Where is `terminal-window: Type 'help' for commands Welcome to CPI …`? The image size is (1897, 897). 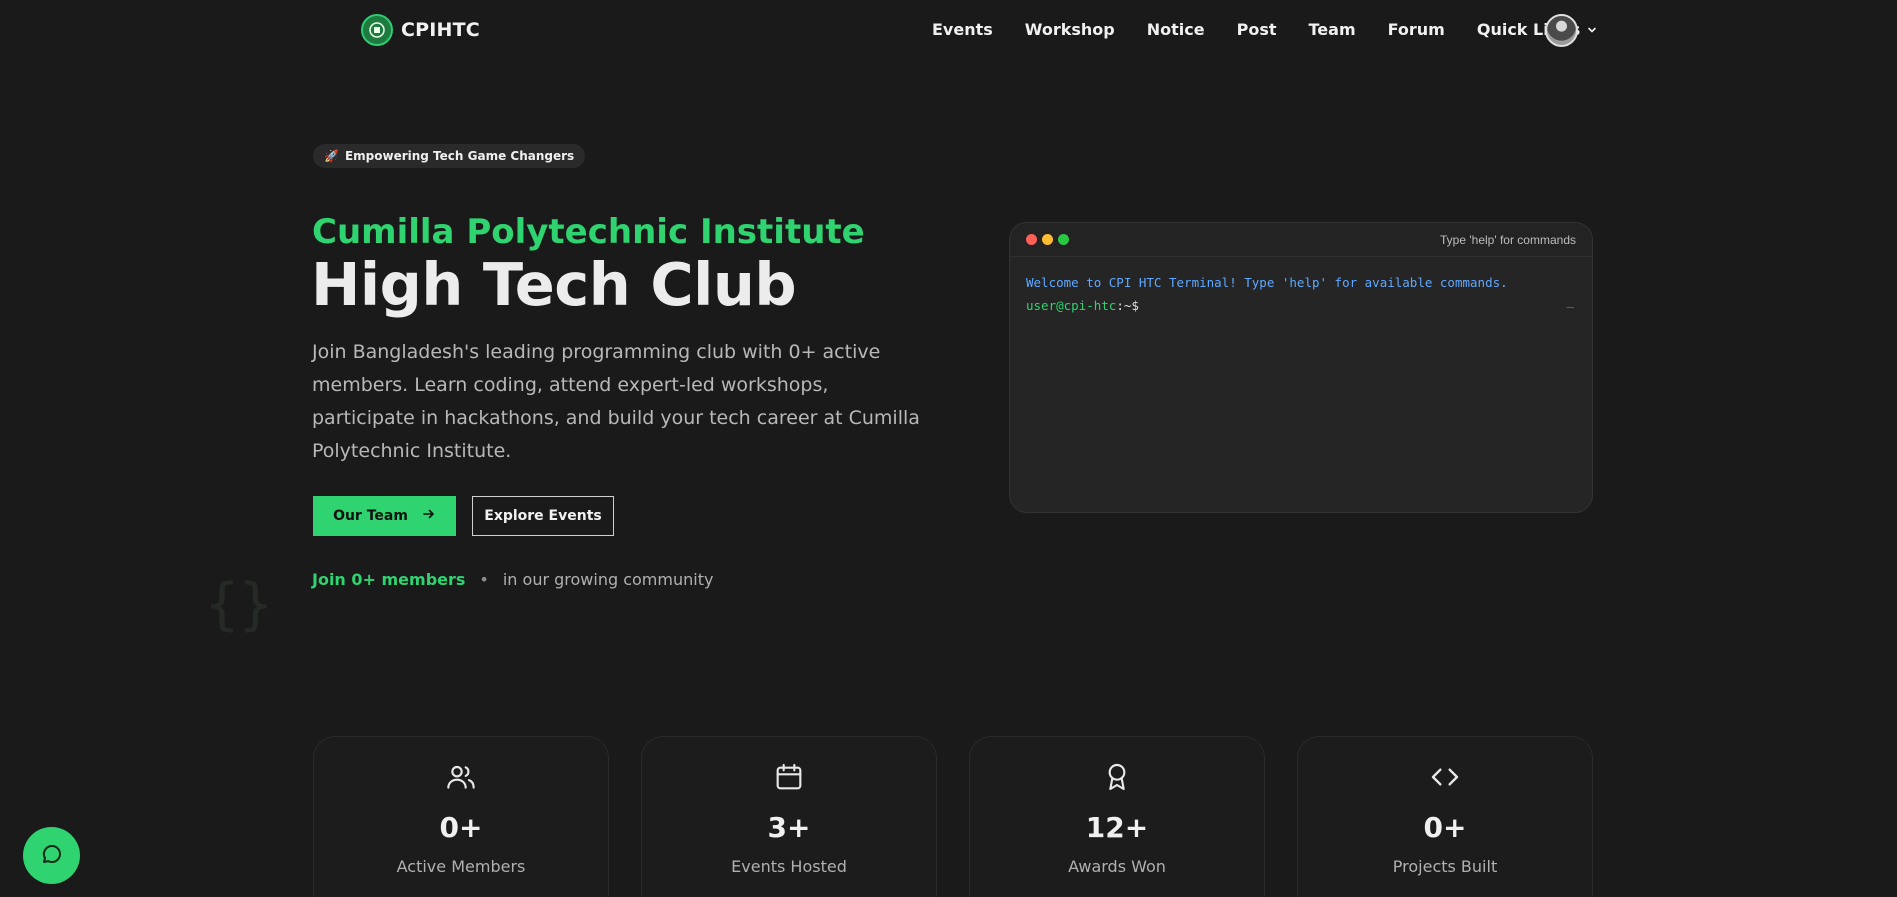
terminal-window: Type 'help' for commands Welcome to CPI … is located at coordinates (1301, 367).